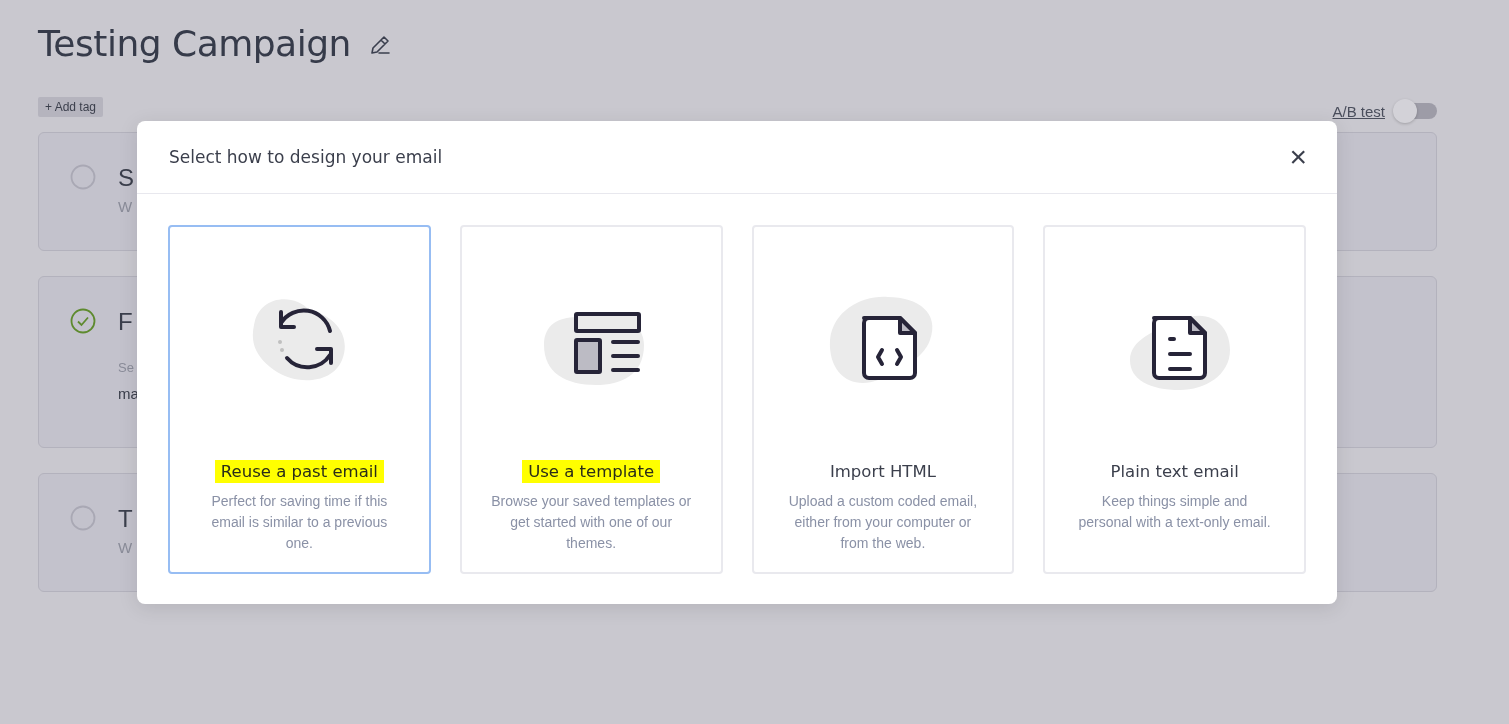 This screenshot has width=1509, height=724. I want to click on option-description: Keep things simple and personal with a text-only email., so click(1174, 512).